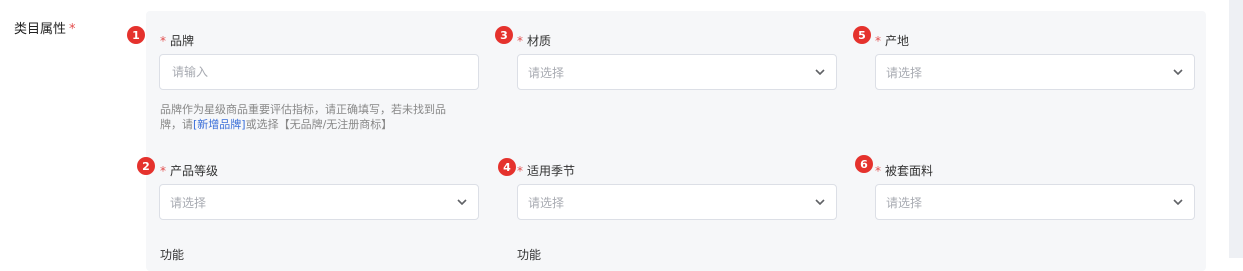 This screenshot has height=271, width=1243. I want to click on step-badge-5: 5, so click(862, 35).